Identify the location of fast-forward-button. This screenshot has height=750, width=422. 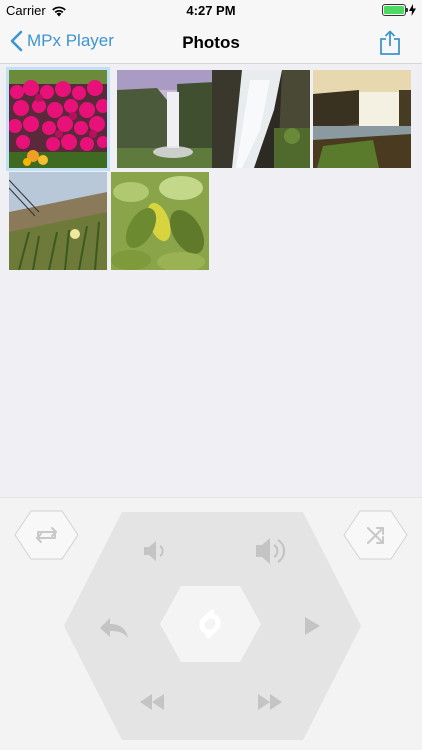
(272, 703).